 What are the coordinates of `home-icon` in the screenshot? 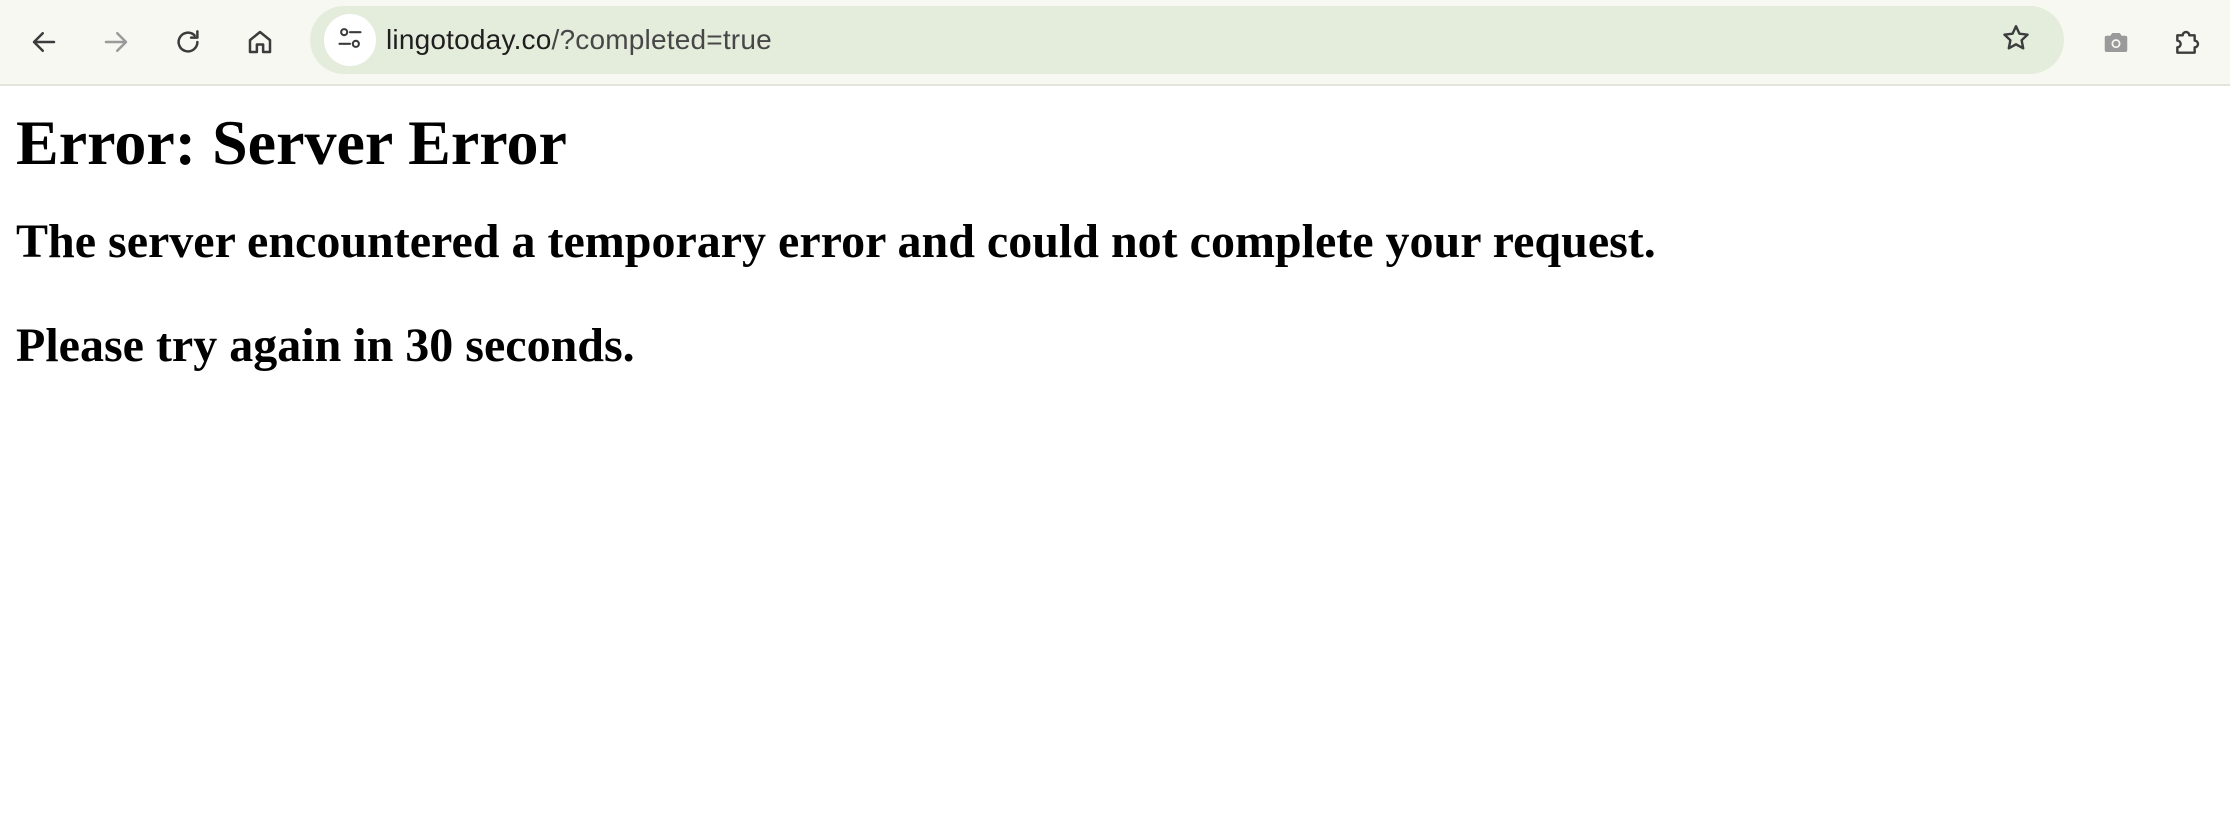 It's located at (260, 42).